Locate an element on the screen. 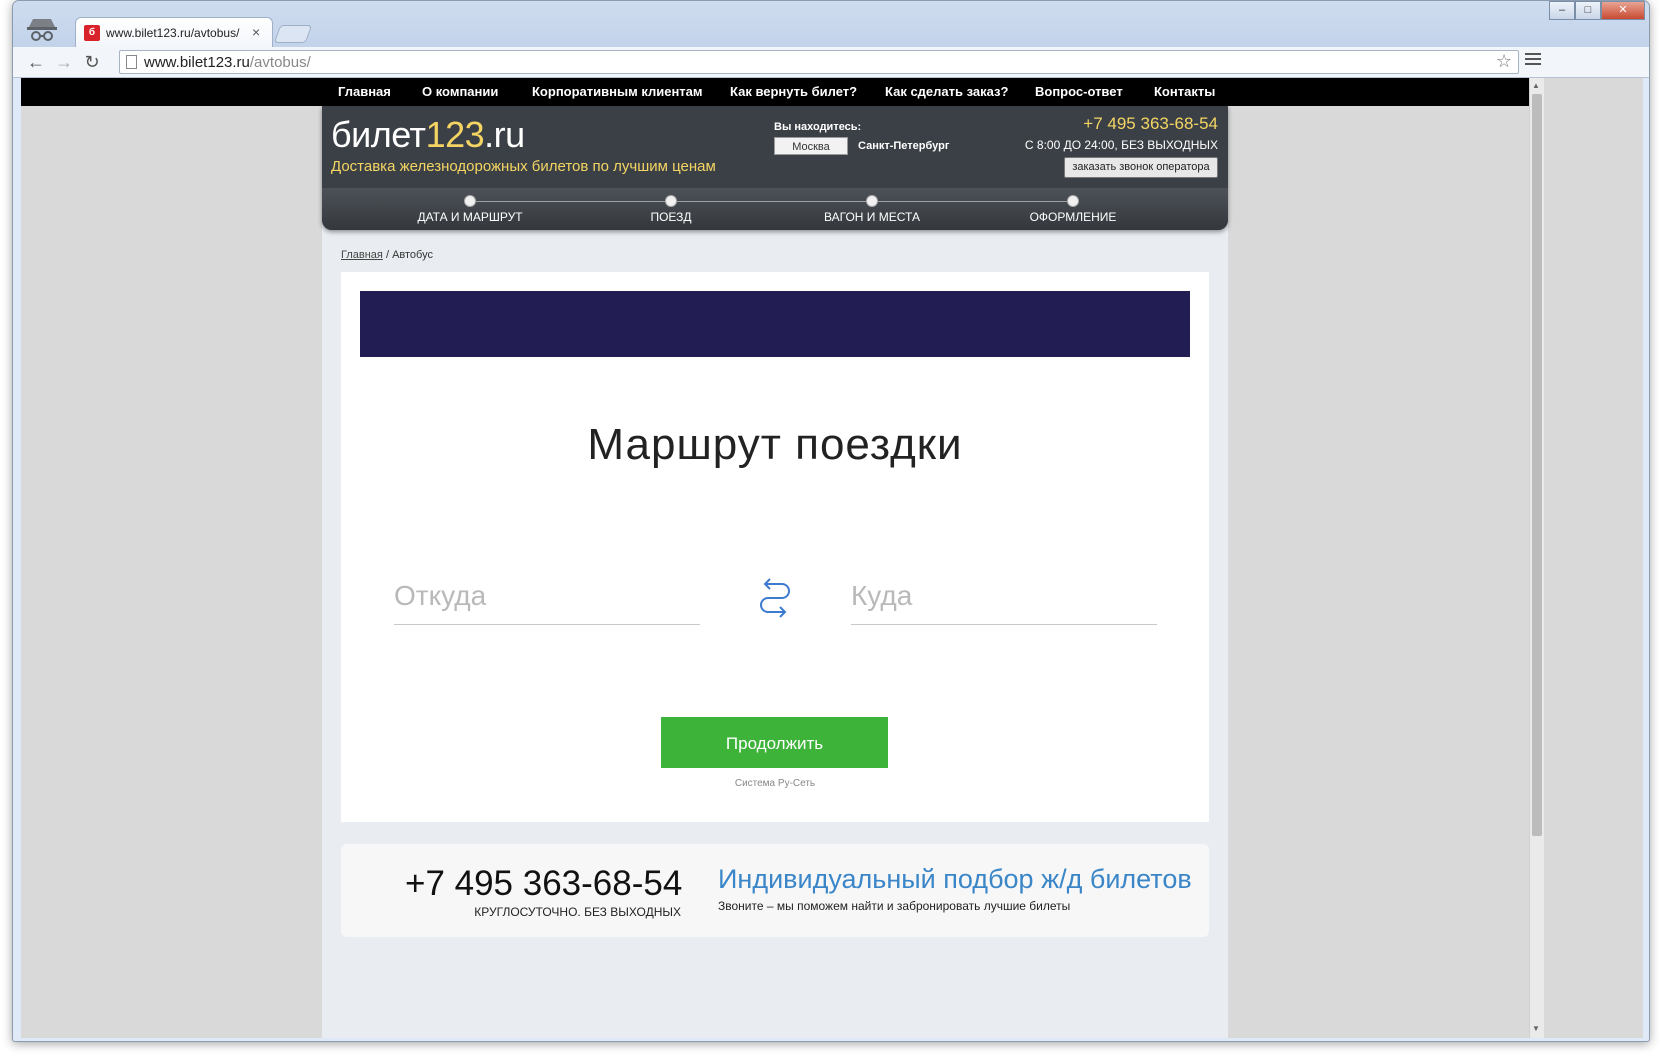 The height and width of the screenshot is (1059, 1662). step-car-seats: ВАГОН И МЕСТА is located at coordinates (872, 217).